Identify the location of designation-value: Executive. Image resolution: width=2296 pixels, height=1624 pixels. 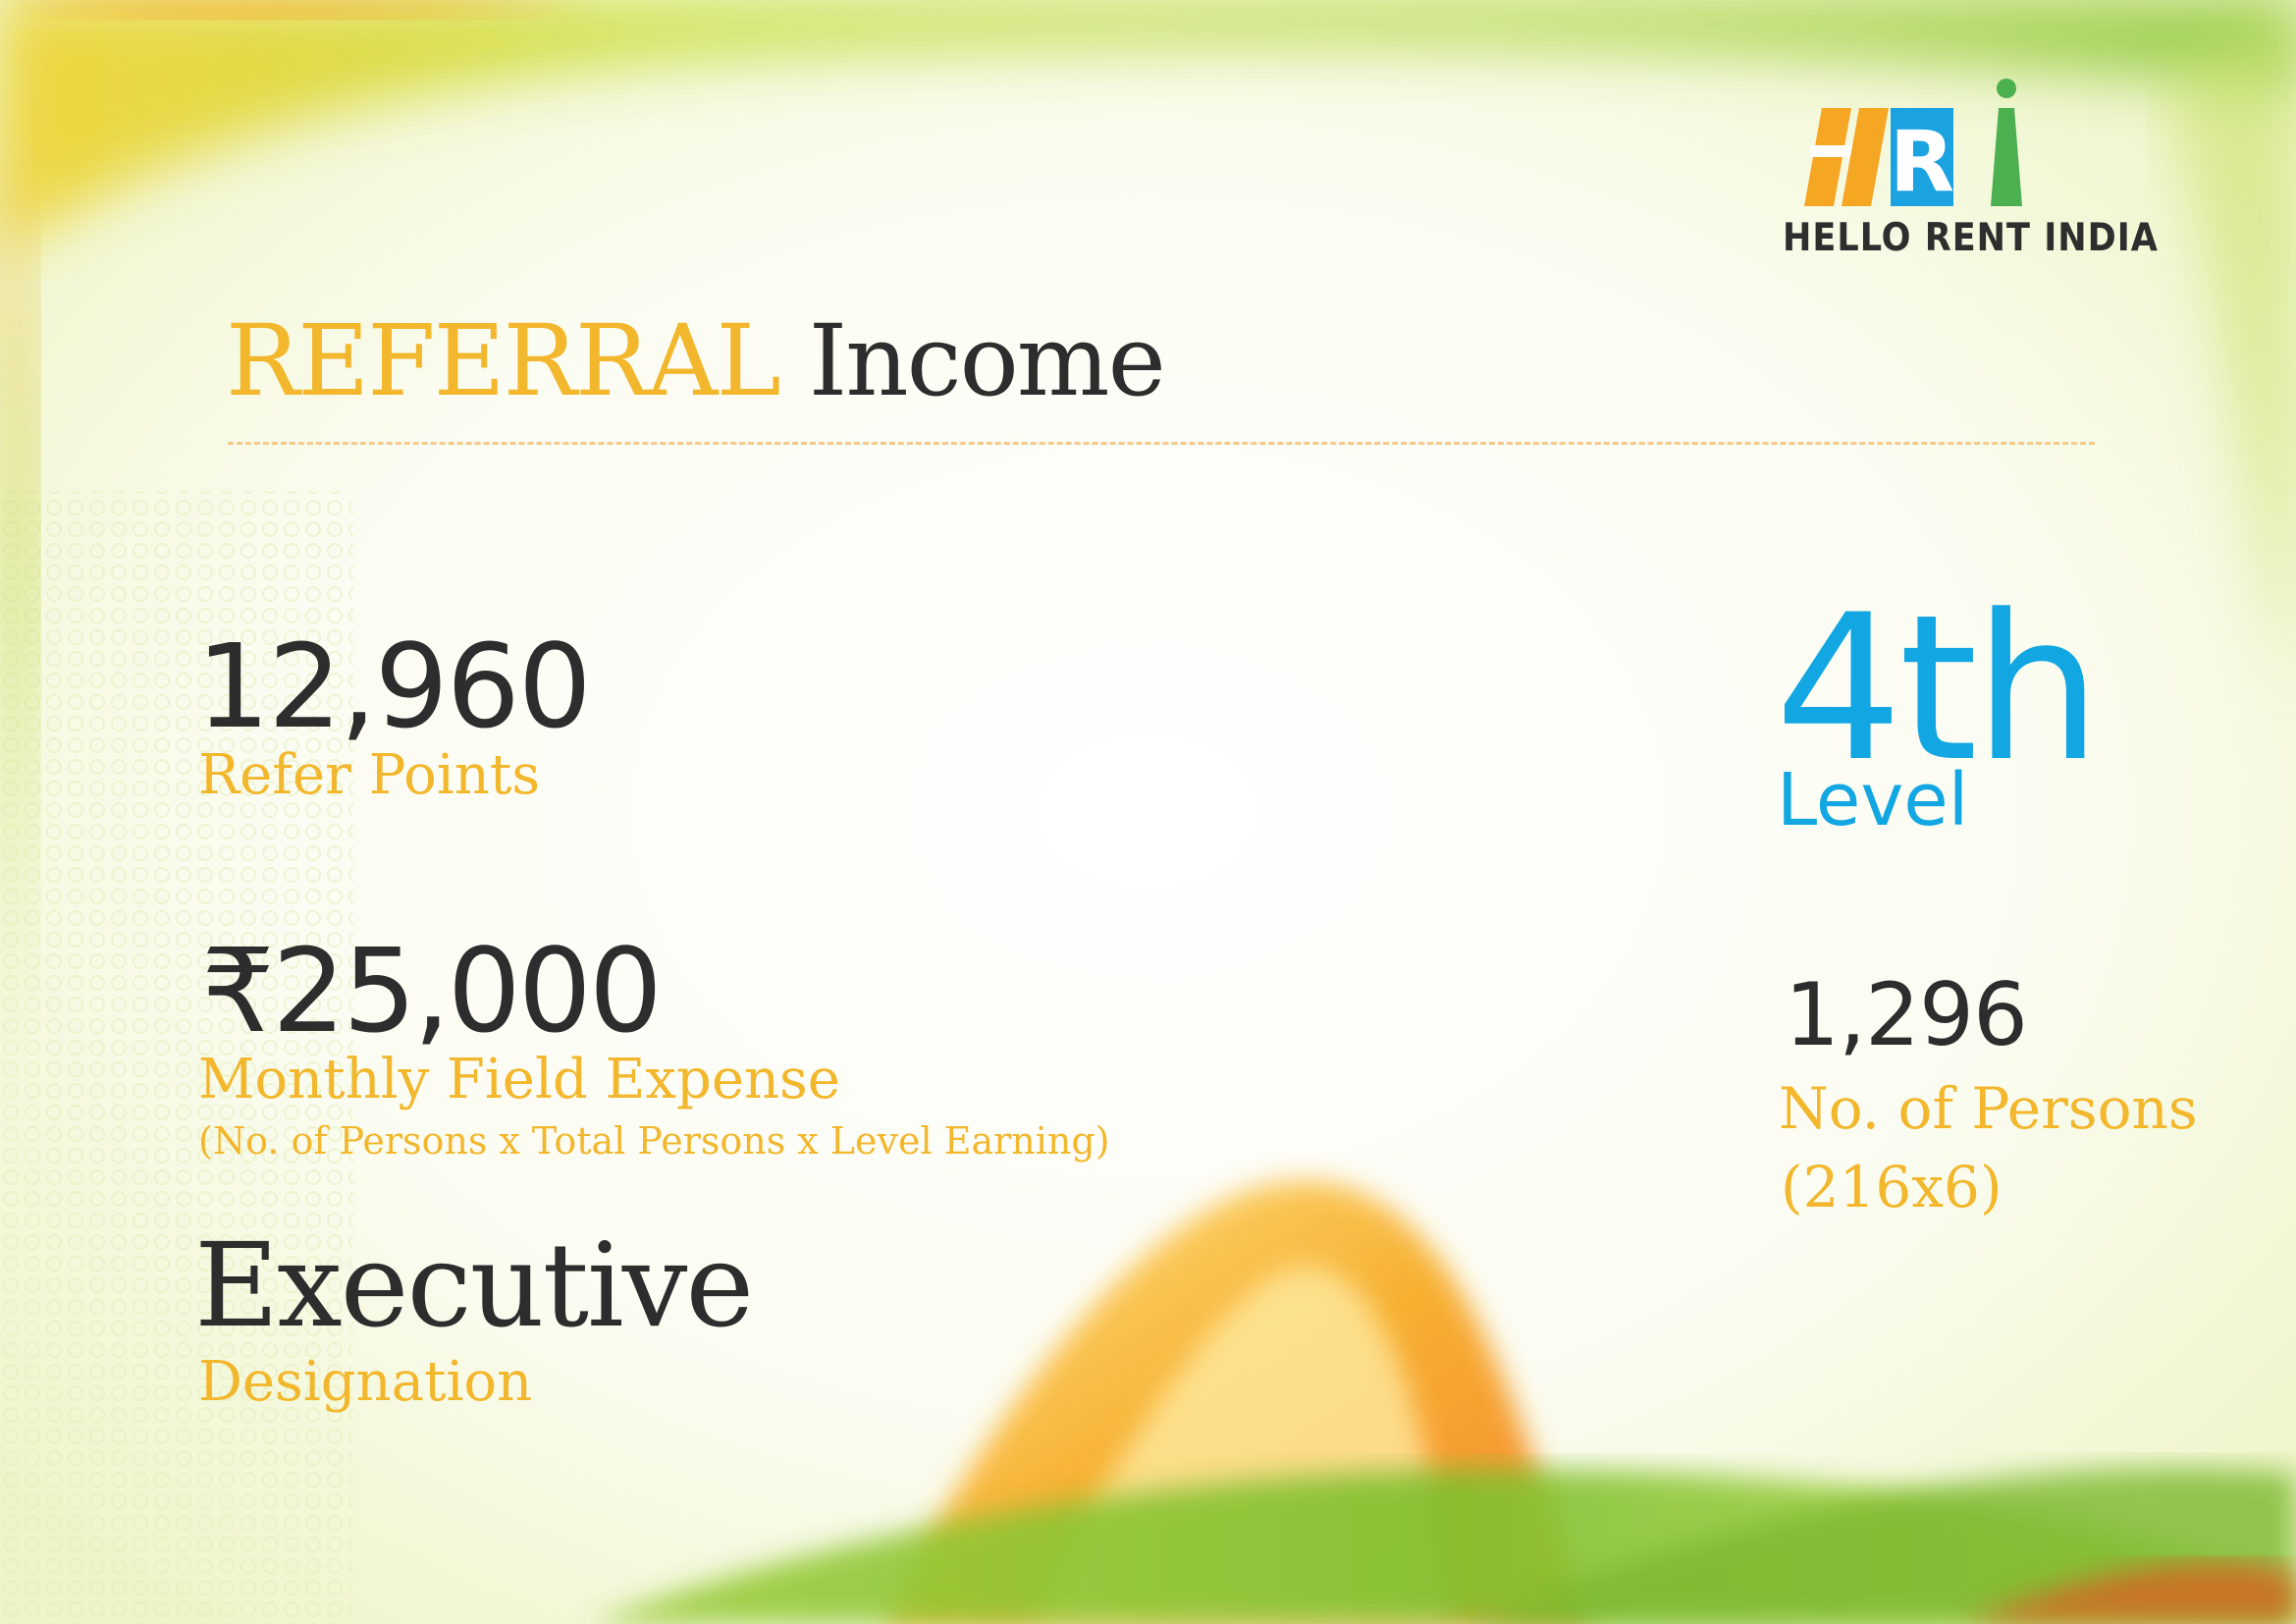
(474, 1285).